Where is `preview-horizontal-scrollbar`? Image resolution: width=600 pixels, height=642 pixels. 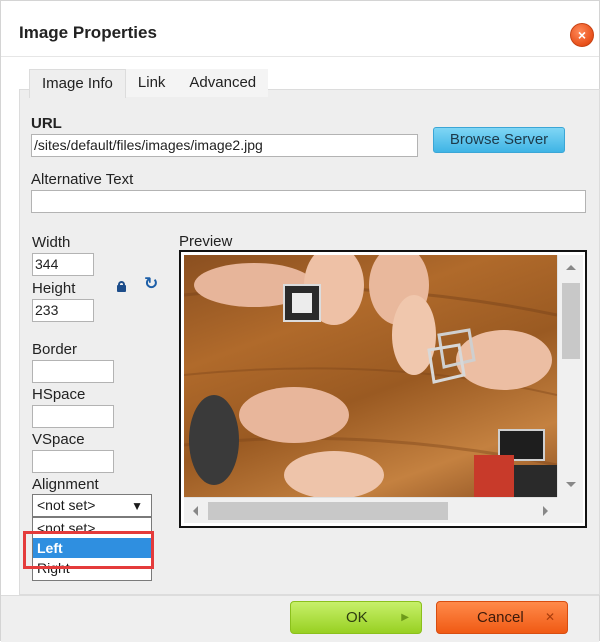 preview-horizontal-scrollbar is located at coordinates (370, 510).